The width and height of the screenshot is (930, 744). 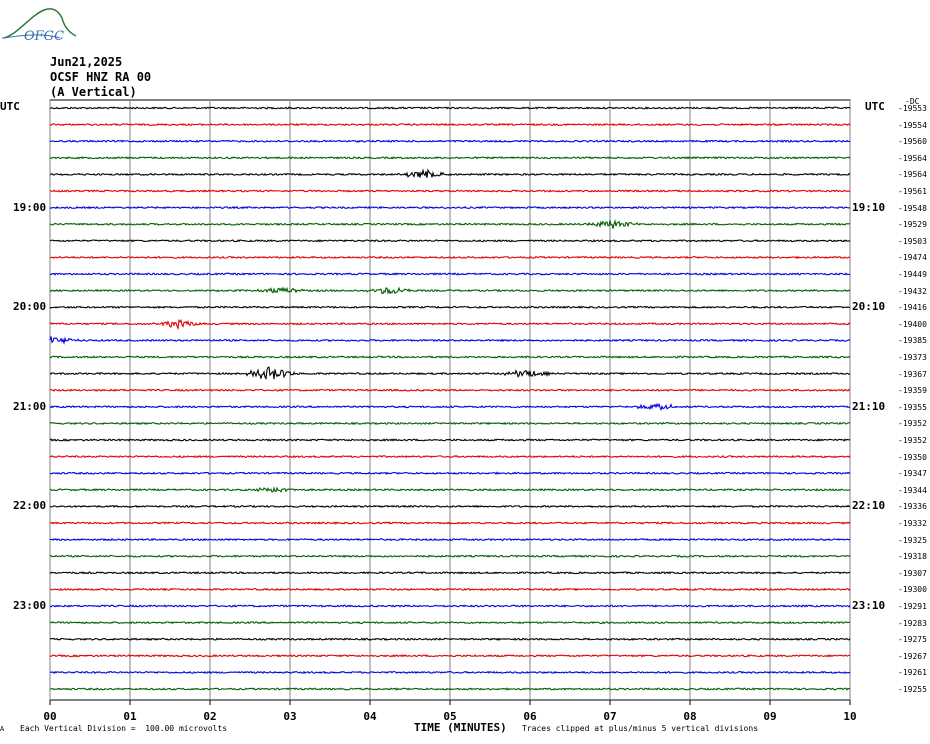 I want to click on x-tick-label: 10, so click(x=850, y=716).